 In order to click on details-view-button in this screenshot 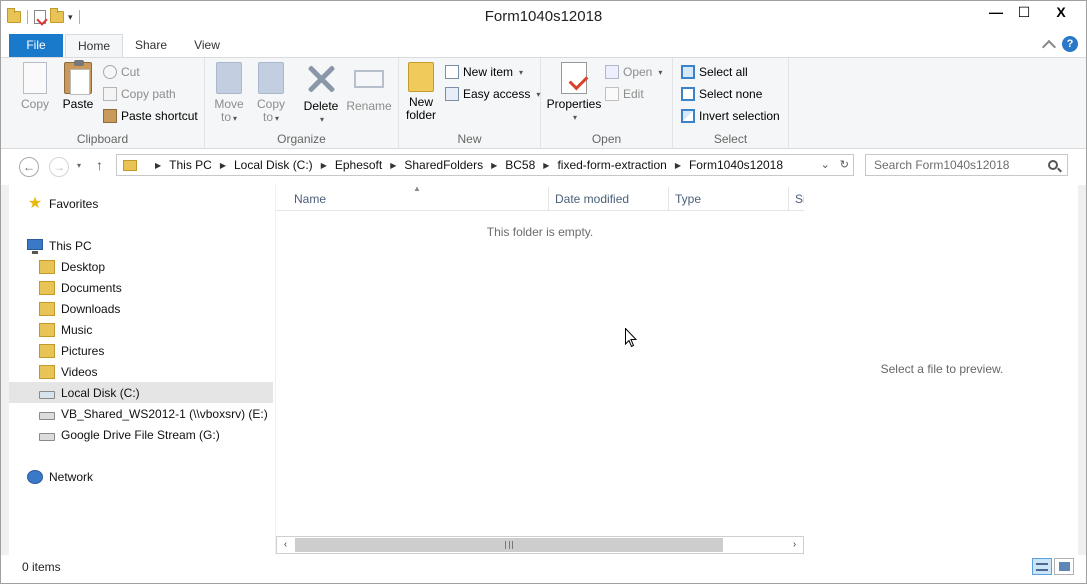, I will do `click(1042, 566)`.